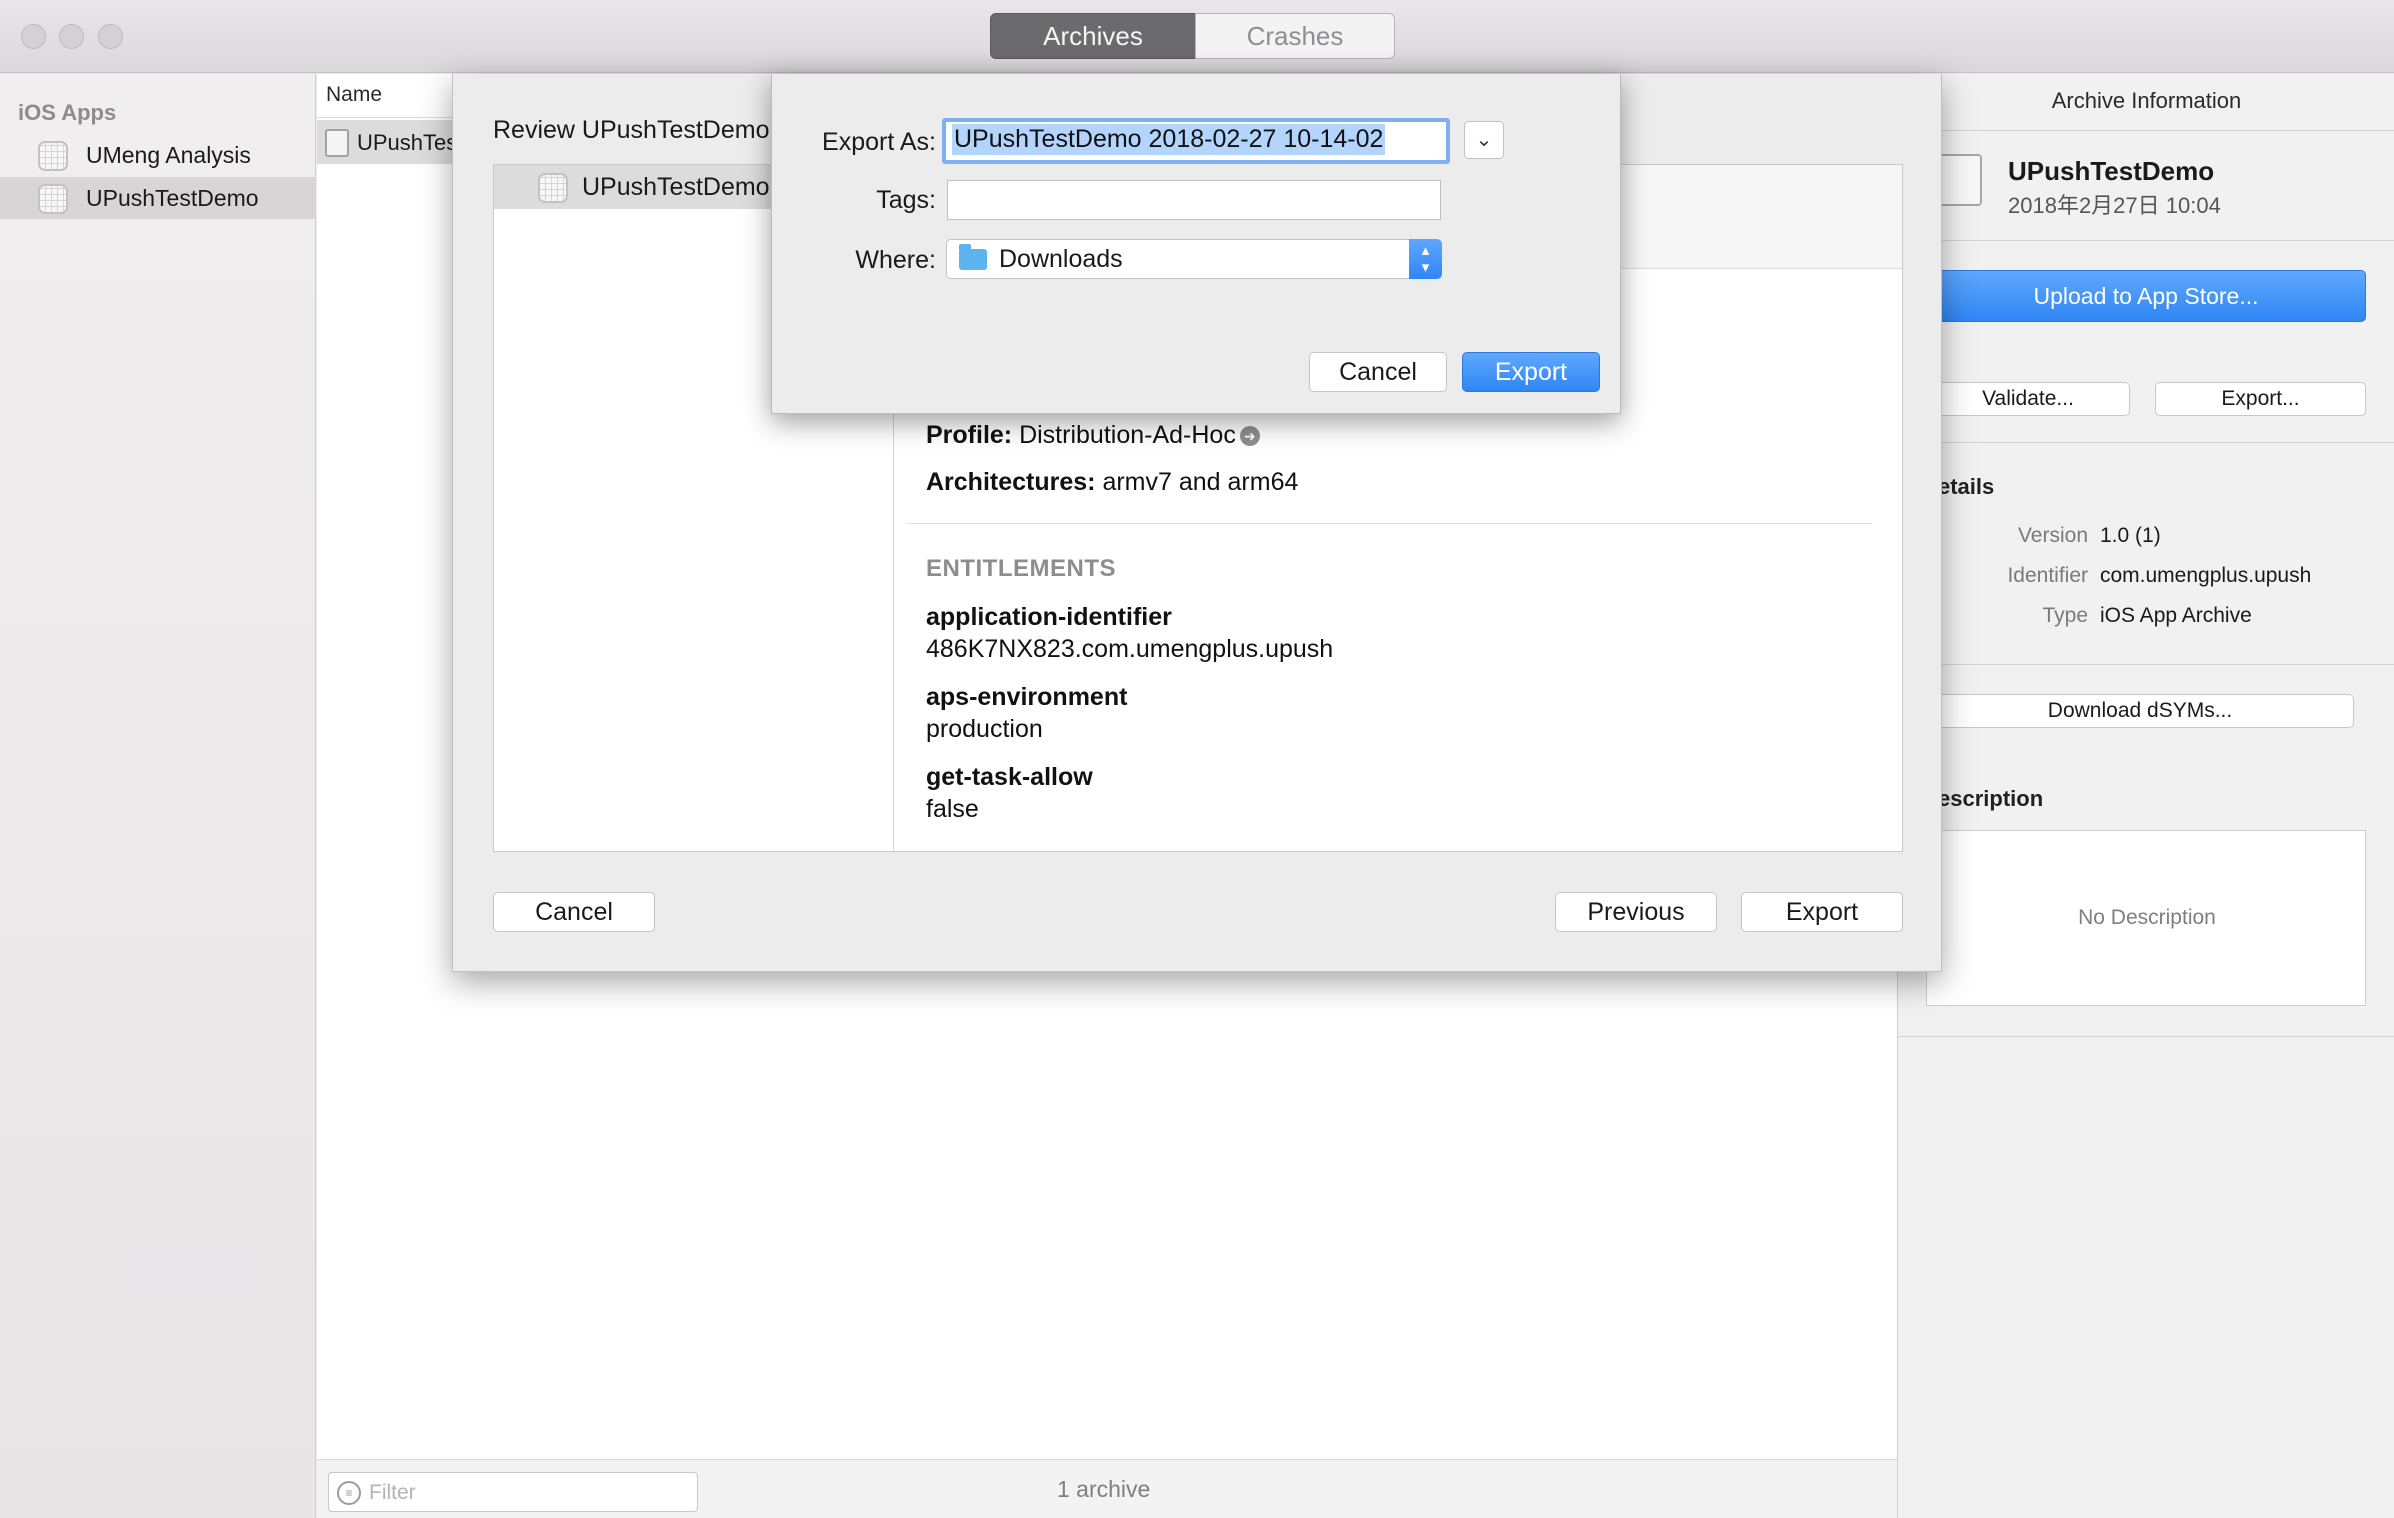 The height and width of the screenshot is (1518, 2394). What do you see at coordinates (1104, 1489) in the screenshot?
I see `archive-count: 1 archive` at bounding box center [1104, 1489].